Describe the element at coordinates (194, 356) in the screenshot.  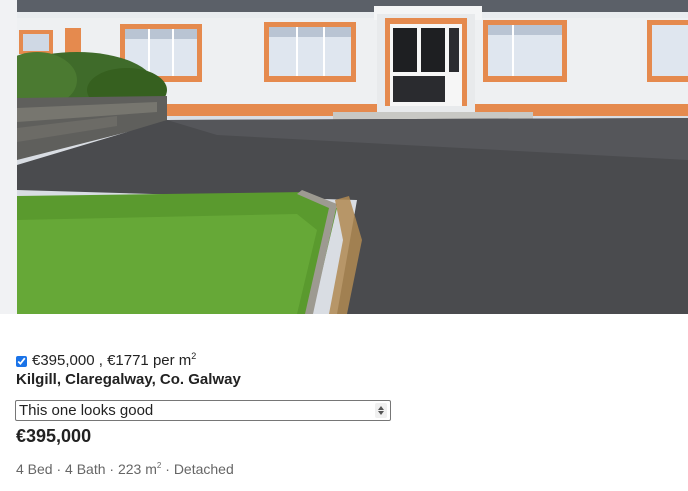
I see `price-summary-superscript: 2` at that location.